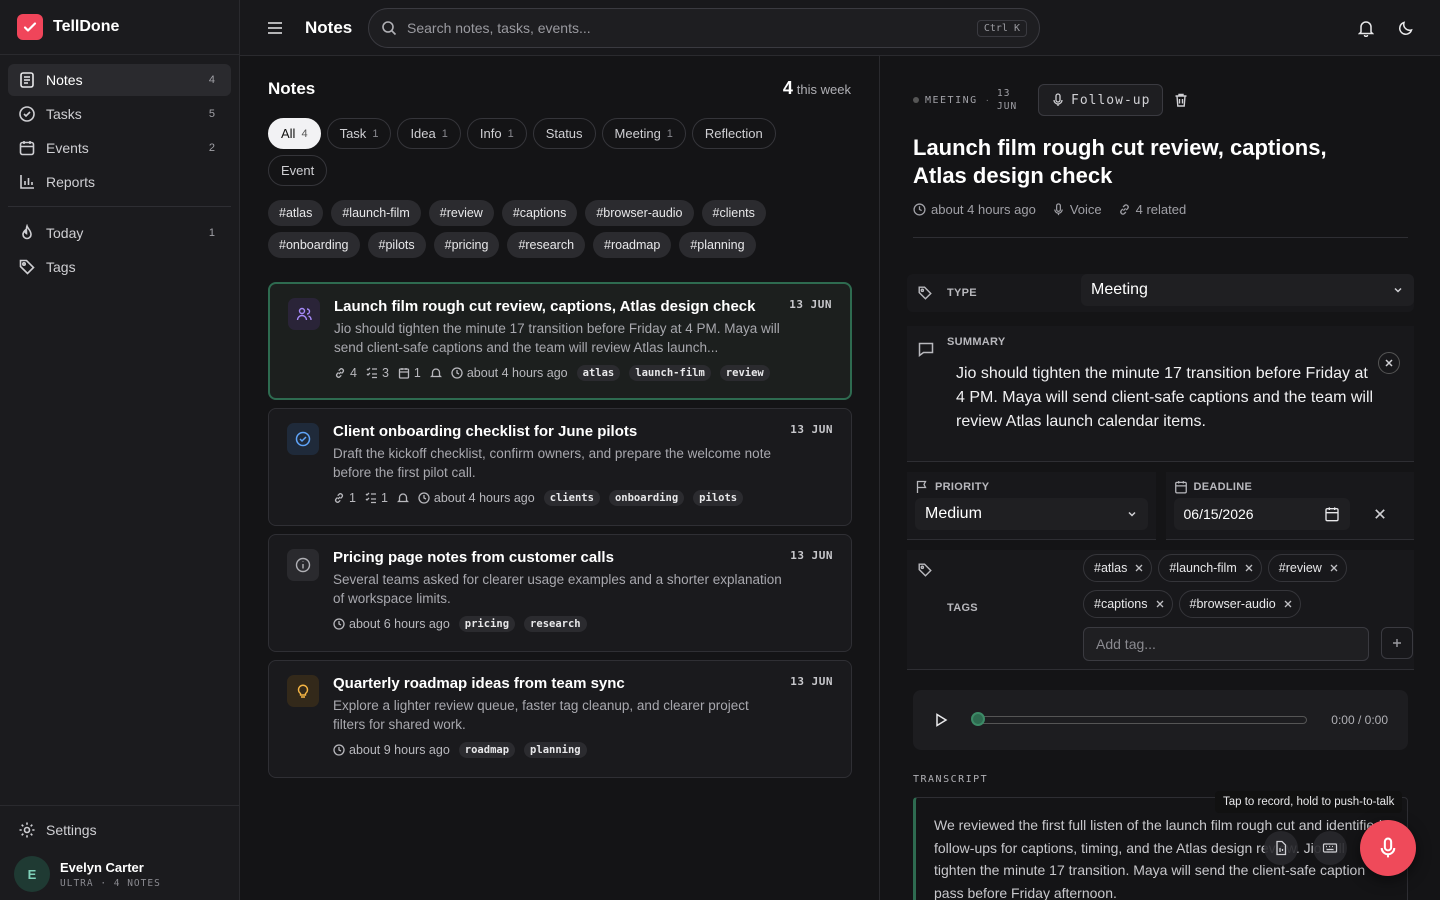 The image size is (1440, 900). Describe the element at coordinates (1101, 100) in the screenshot. I see `follow-up-button: Follow-up` at that location.